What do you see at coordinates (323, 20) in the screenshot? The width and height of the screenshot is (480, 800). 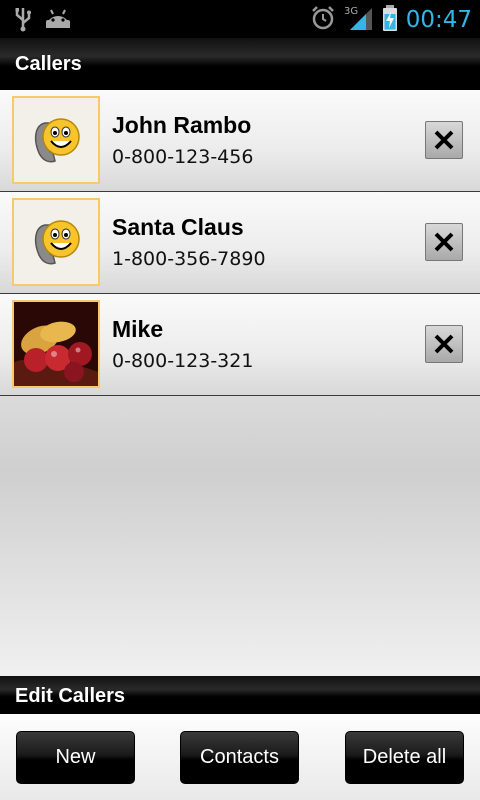 I see `alarm-icon` at bounding box center [323, 20].